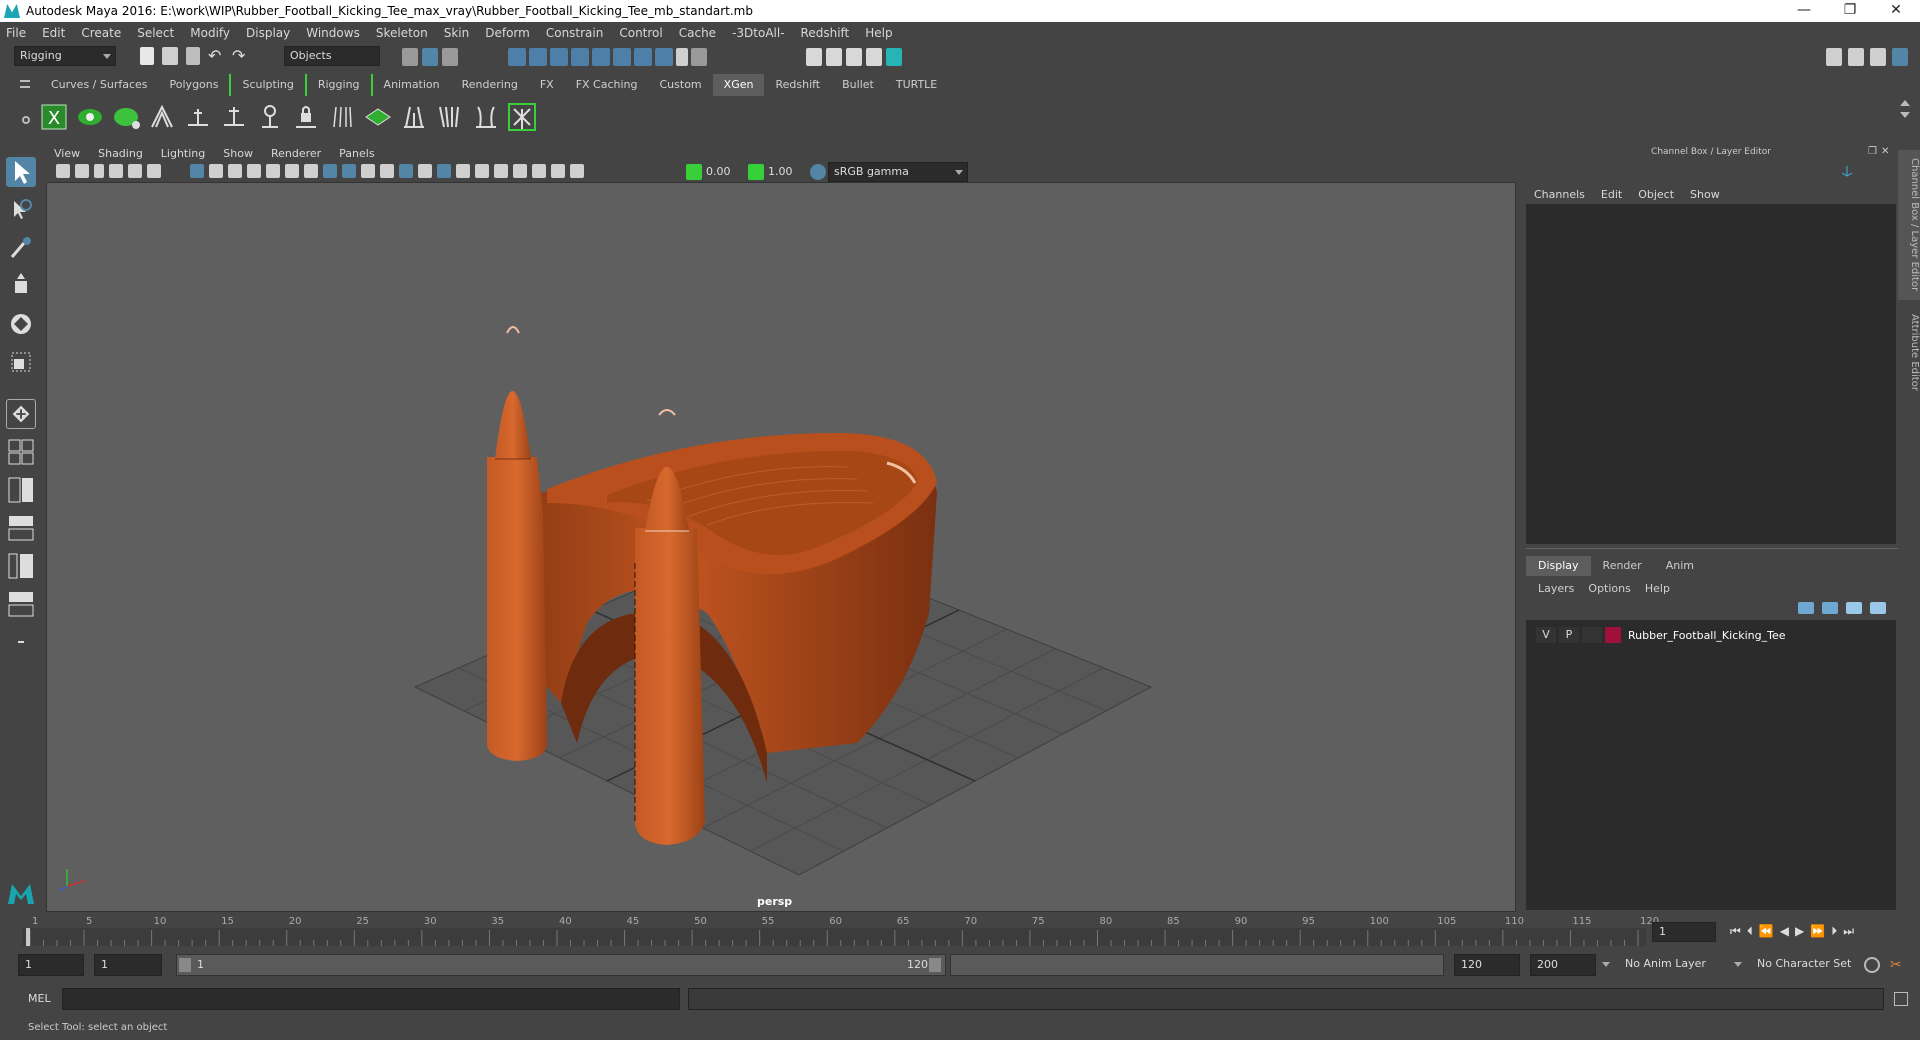 Image resolution: width=1920 pixels, height=1040 pixels. I want to click on xray-icon, so click(539, 171).